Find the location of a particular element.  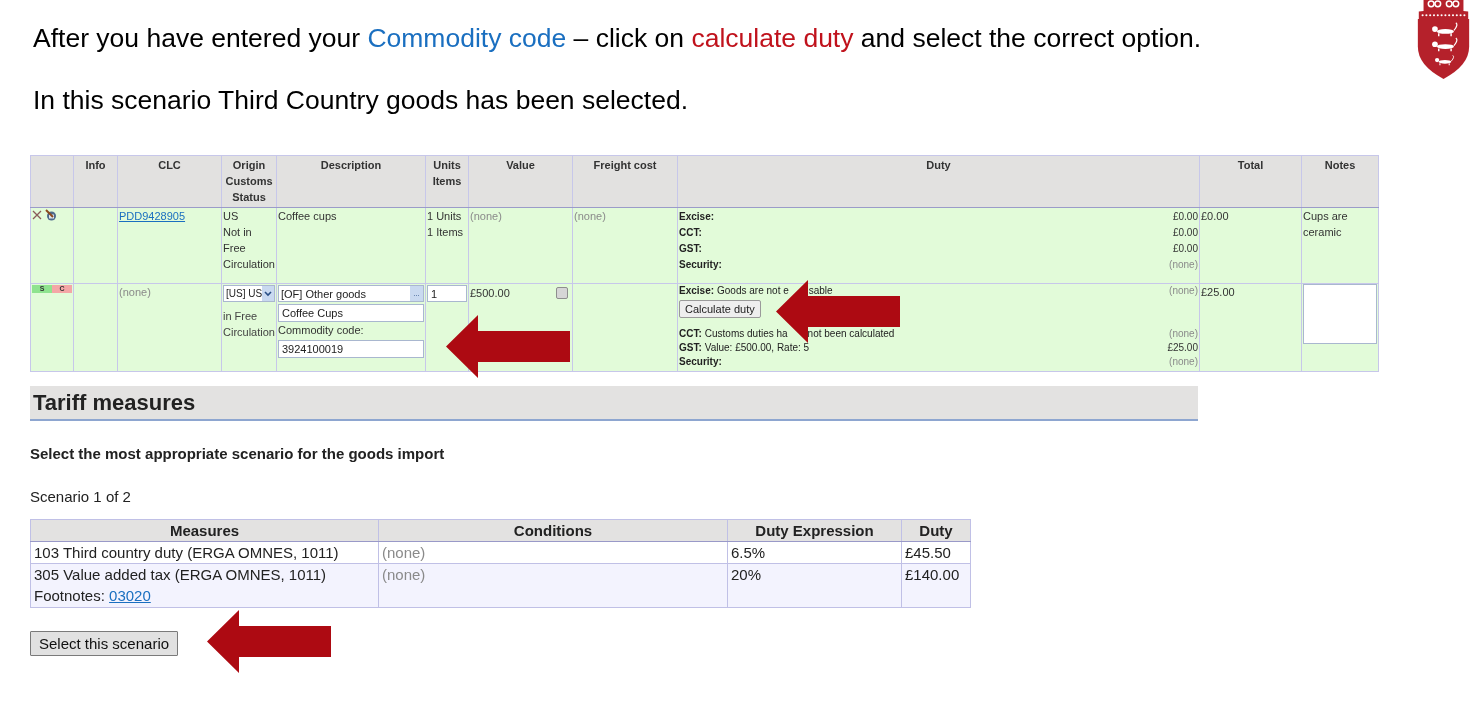

footnote-link: 03020 is located at coordinates (130, 595).